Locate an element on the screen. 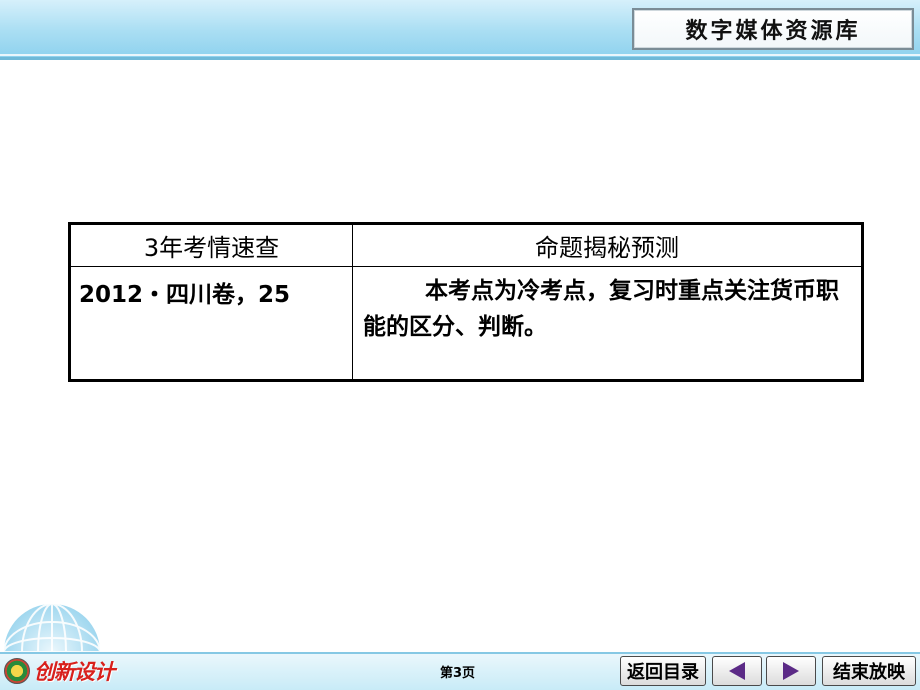  page-number: 第3页 is located at coordinates (458, 673).